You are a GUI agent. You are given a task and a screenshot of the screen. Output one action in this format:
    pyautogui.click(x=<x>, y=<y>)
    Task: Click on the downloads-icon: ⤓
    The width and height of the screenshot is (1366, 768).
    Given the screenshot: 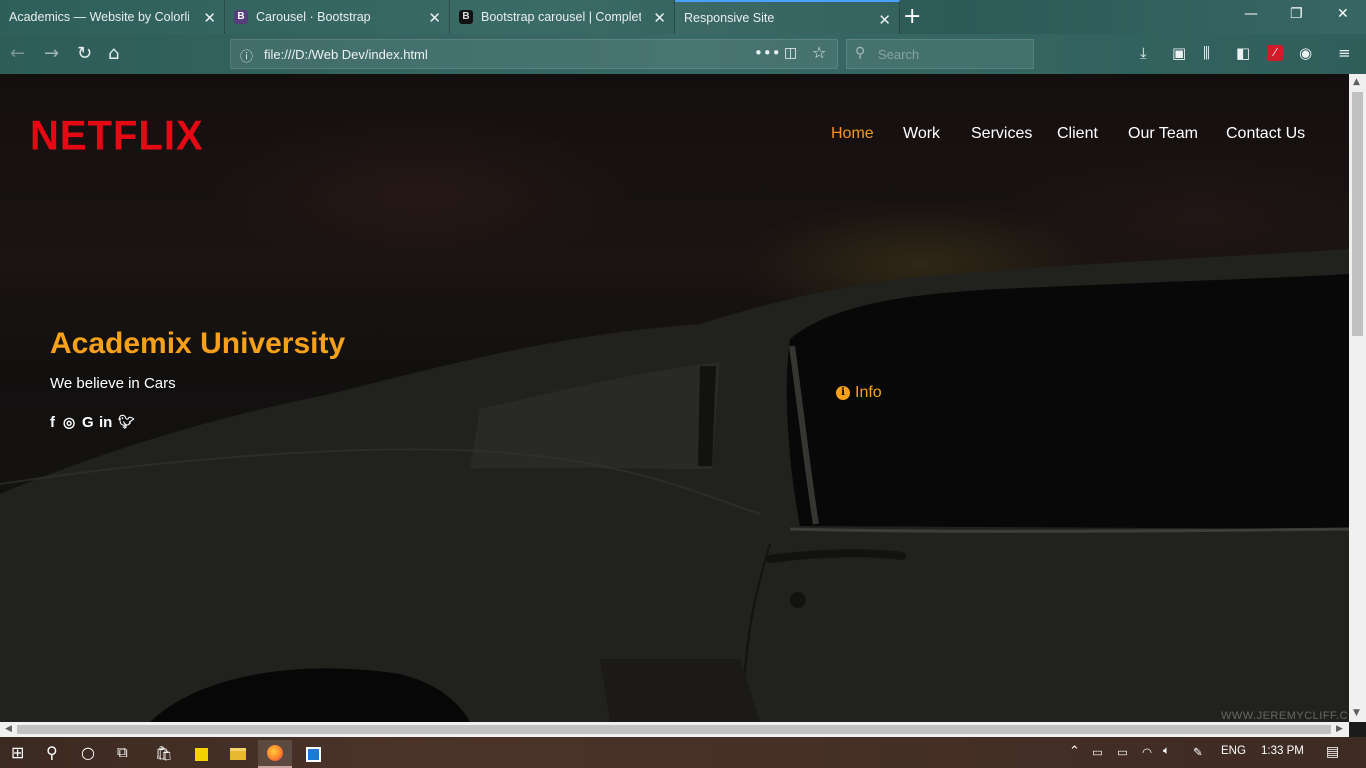 What is the action you would take?
    pyautogui.click(x=1143, y=53)
    